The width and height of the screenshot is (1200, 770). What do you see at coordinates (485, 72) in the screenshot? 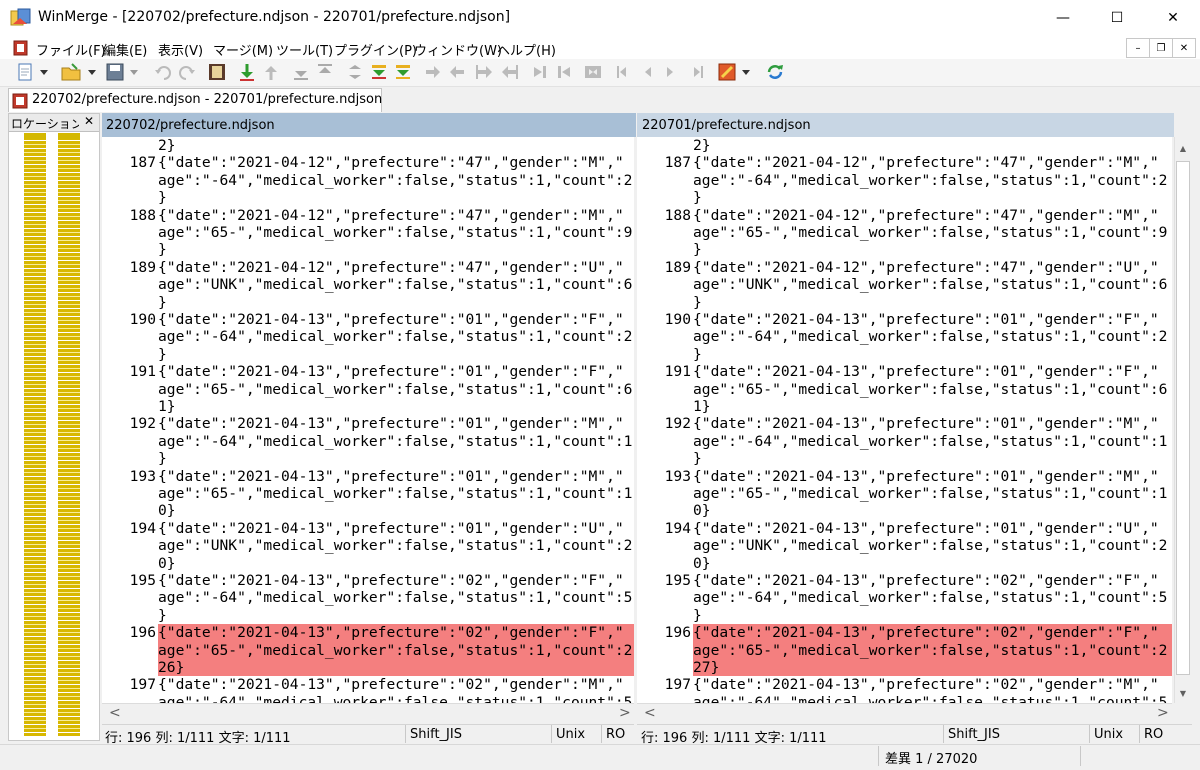
I see `copy-right-advance-icon` at bounding box center [485, 72].